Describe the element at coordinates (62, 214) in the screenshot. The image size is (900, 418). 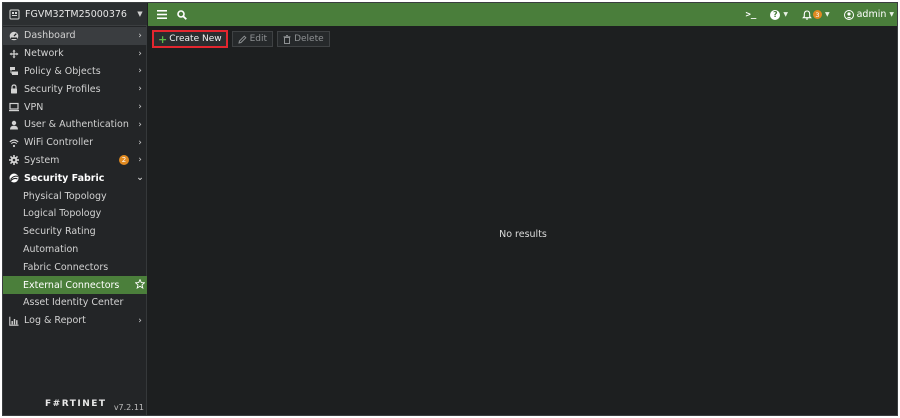
I see `sidebar-item-label: Logical Topology` at that location.